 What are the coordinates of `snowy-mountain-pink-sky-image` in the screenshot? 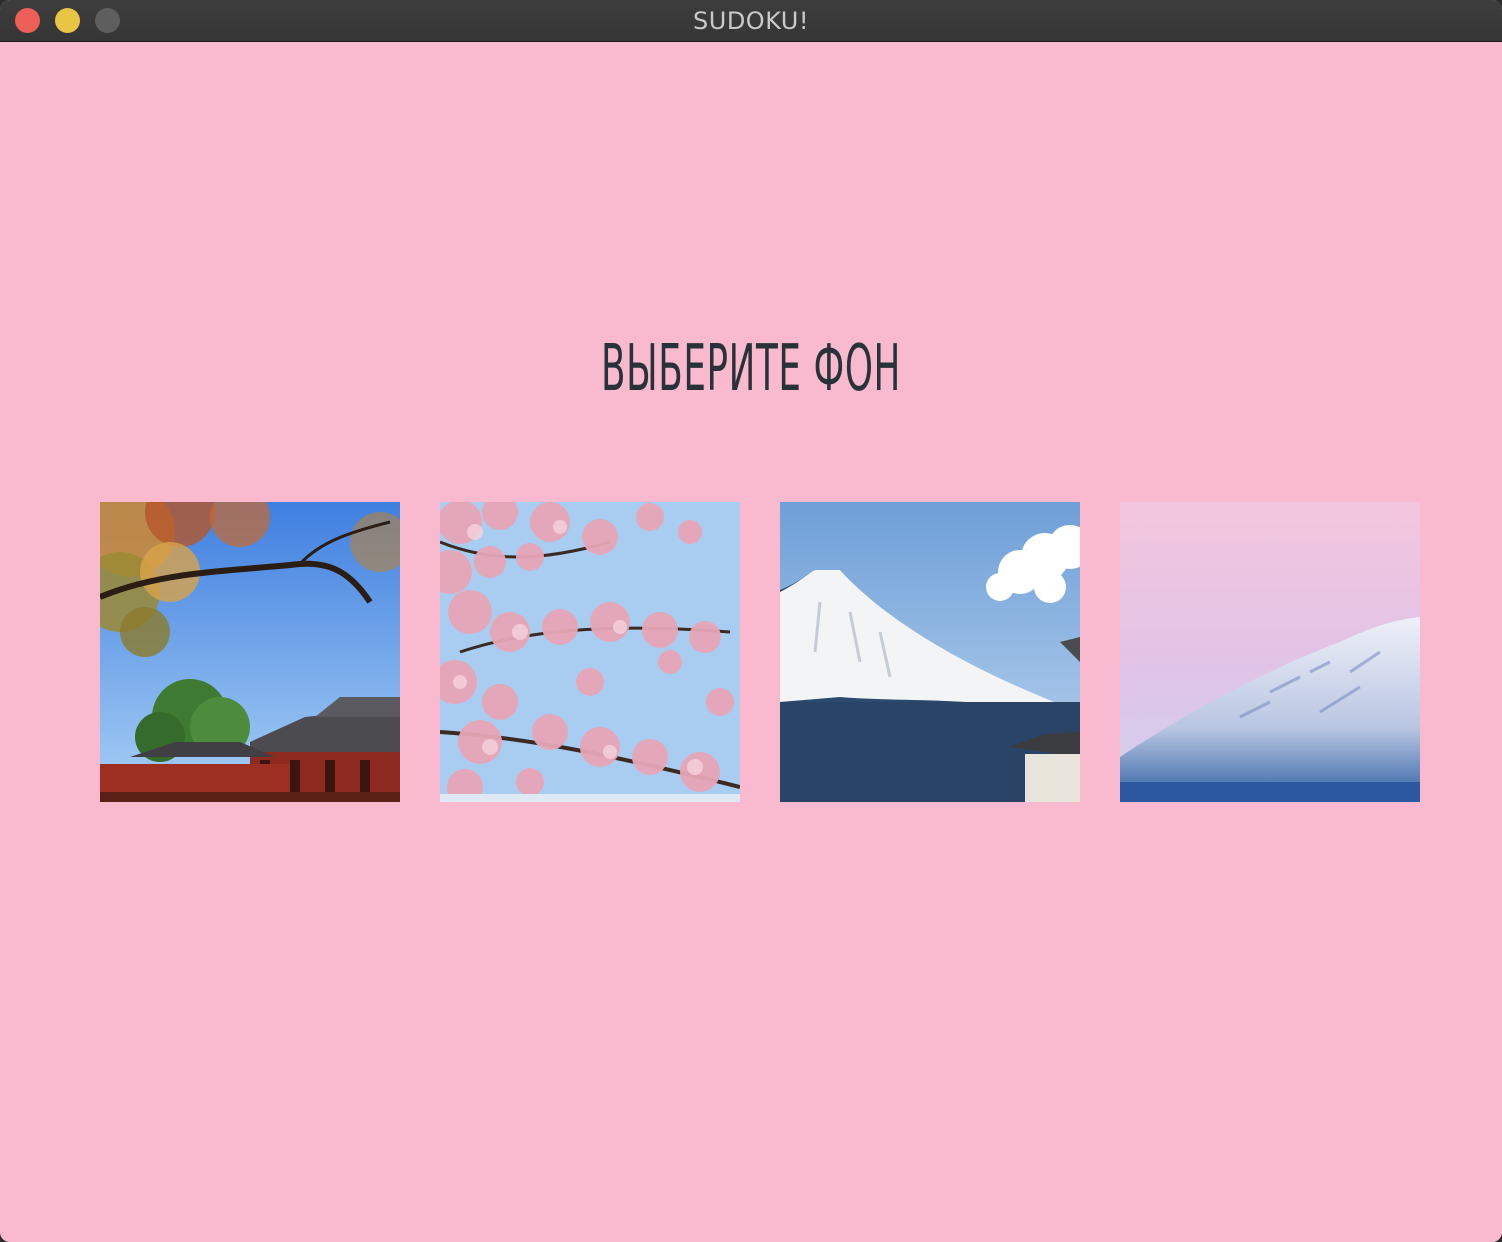 It's located at (1270, 652).